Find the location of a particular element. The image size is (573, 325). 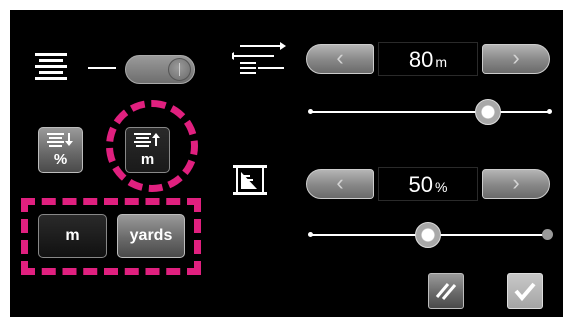

percent-mode-button: % is located at coordinates (60, 150).